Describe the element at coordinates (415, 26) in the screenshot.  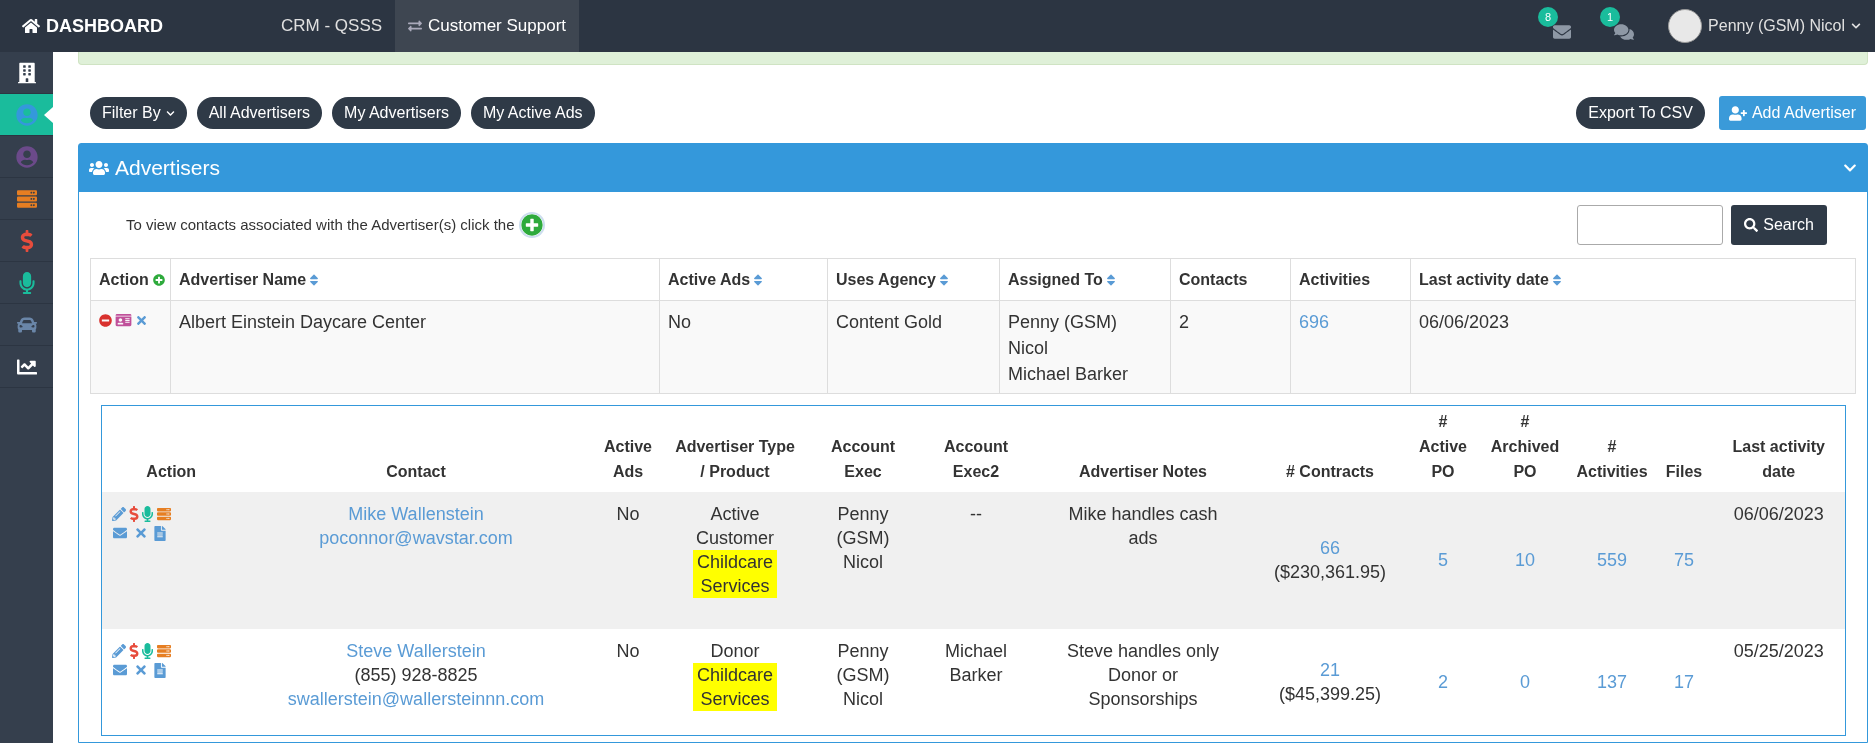
I see `swap-icon` at that location.